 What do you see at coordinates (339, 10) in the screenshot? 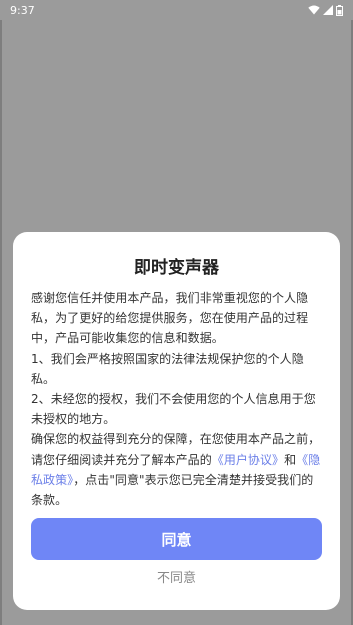
I see `battery-icon` at bounding box center [339, 10].